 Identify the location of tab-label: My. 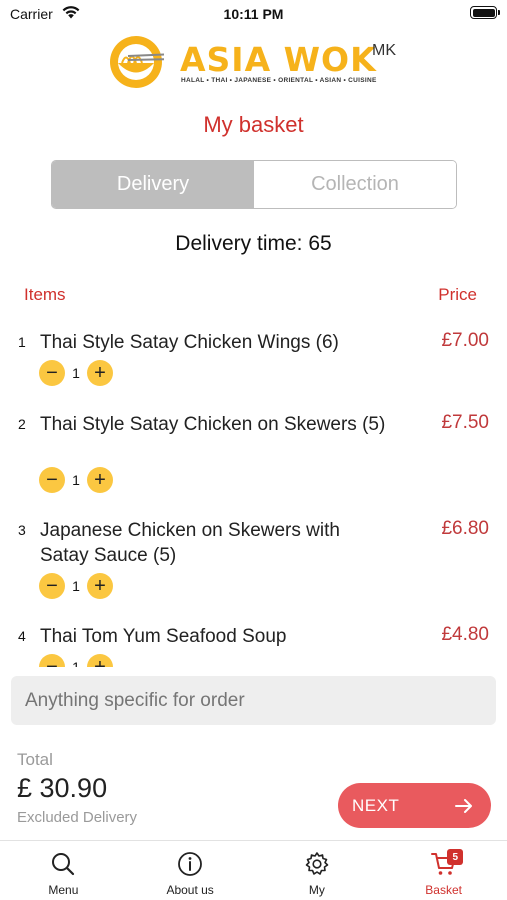
(316, 890).